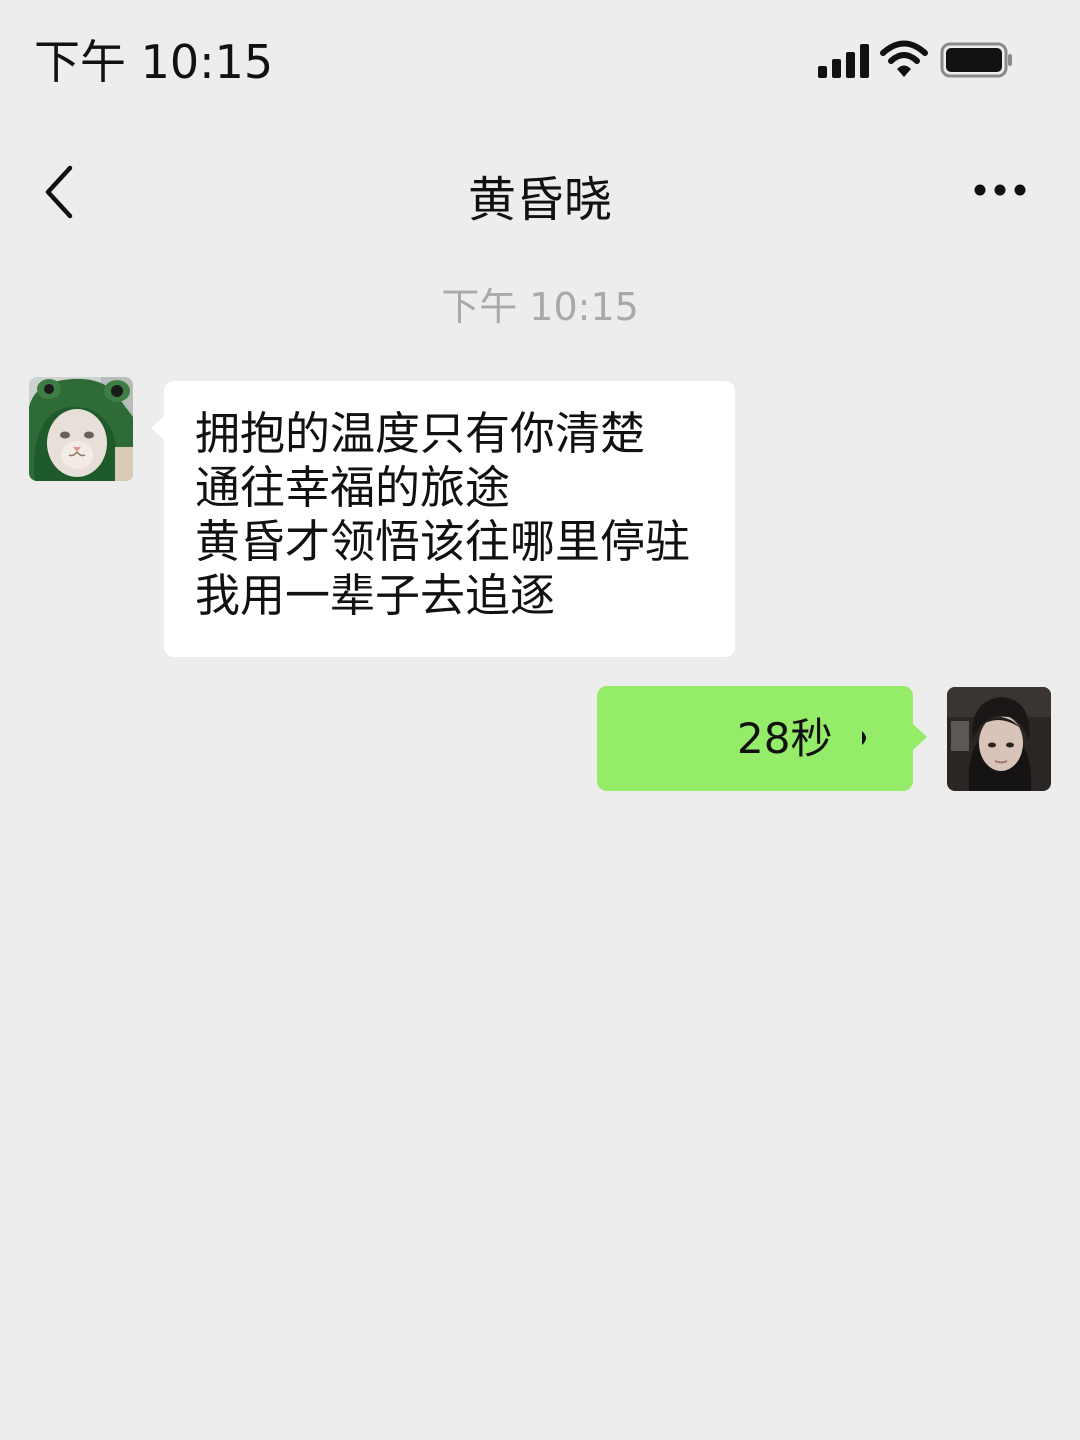 Image resolution: width=1080 pixels, height=1440 pixels. What do you see at coordinates (81, 429) in the screenshot?
I see `frog-hood-cat-avatar` at bounding box center [81, 429].